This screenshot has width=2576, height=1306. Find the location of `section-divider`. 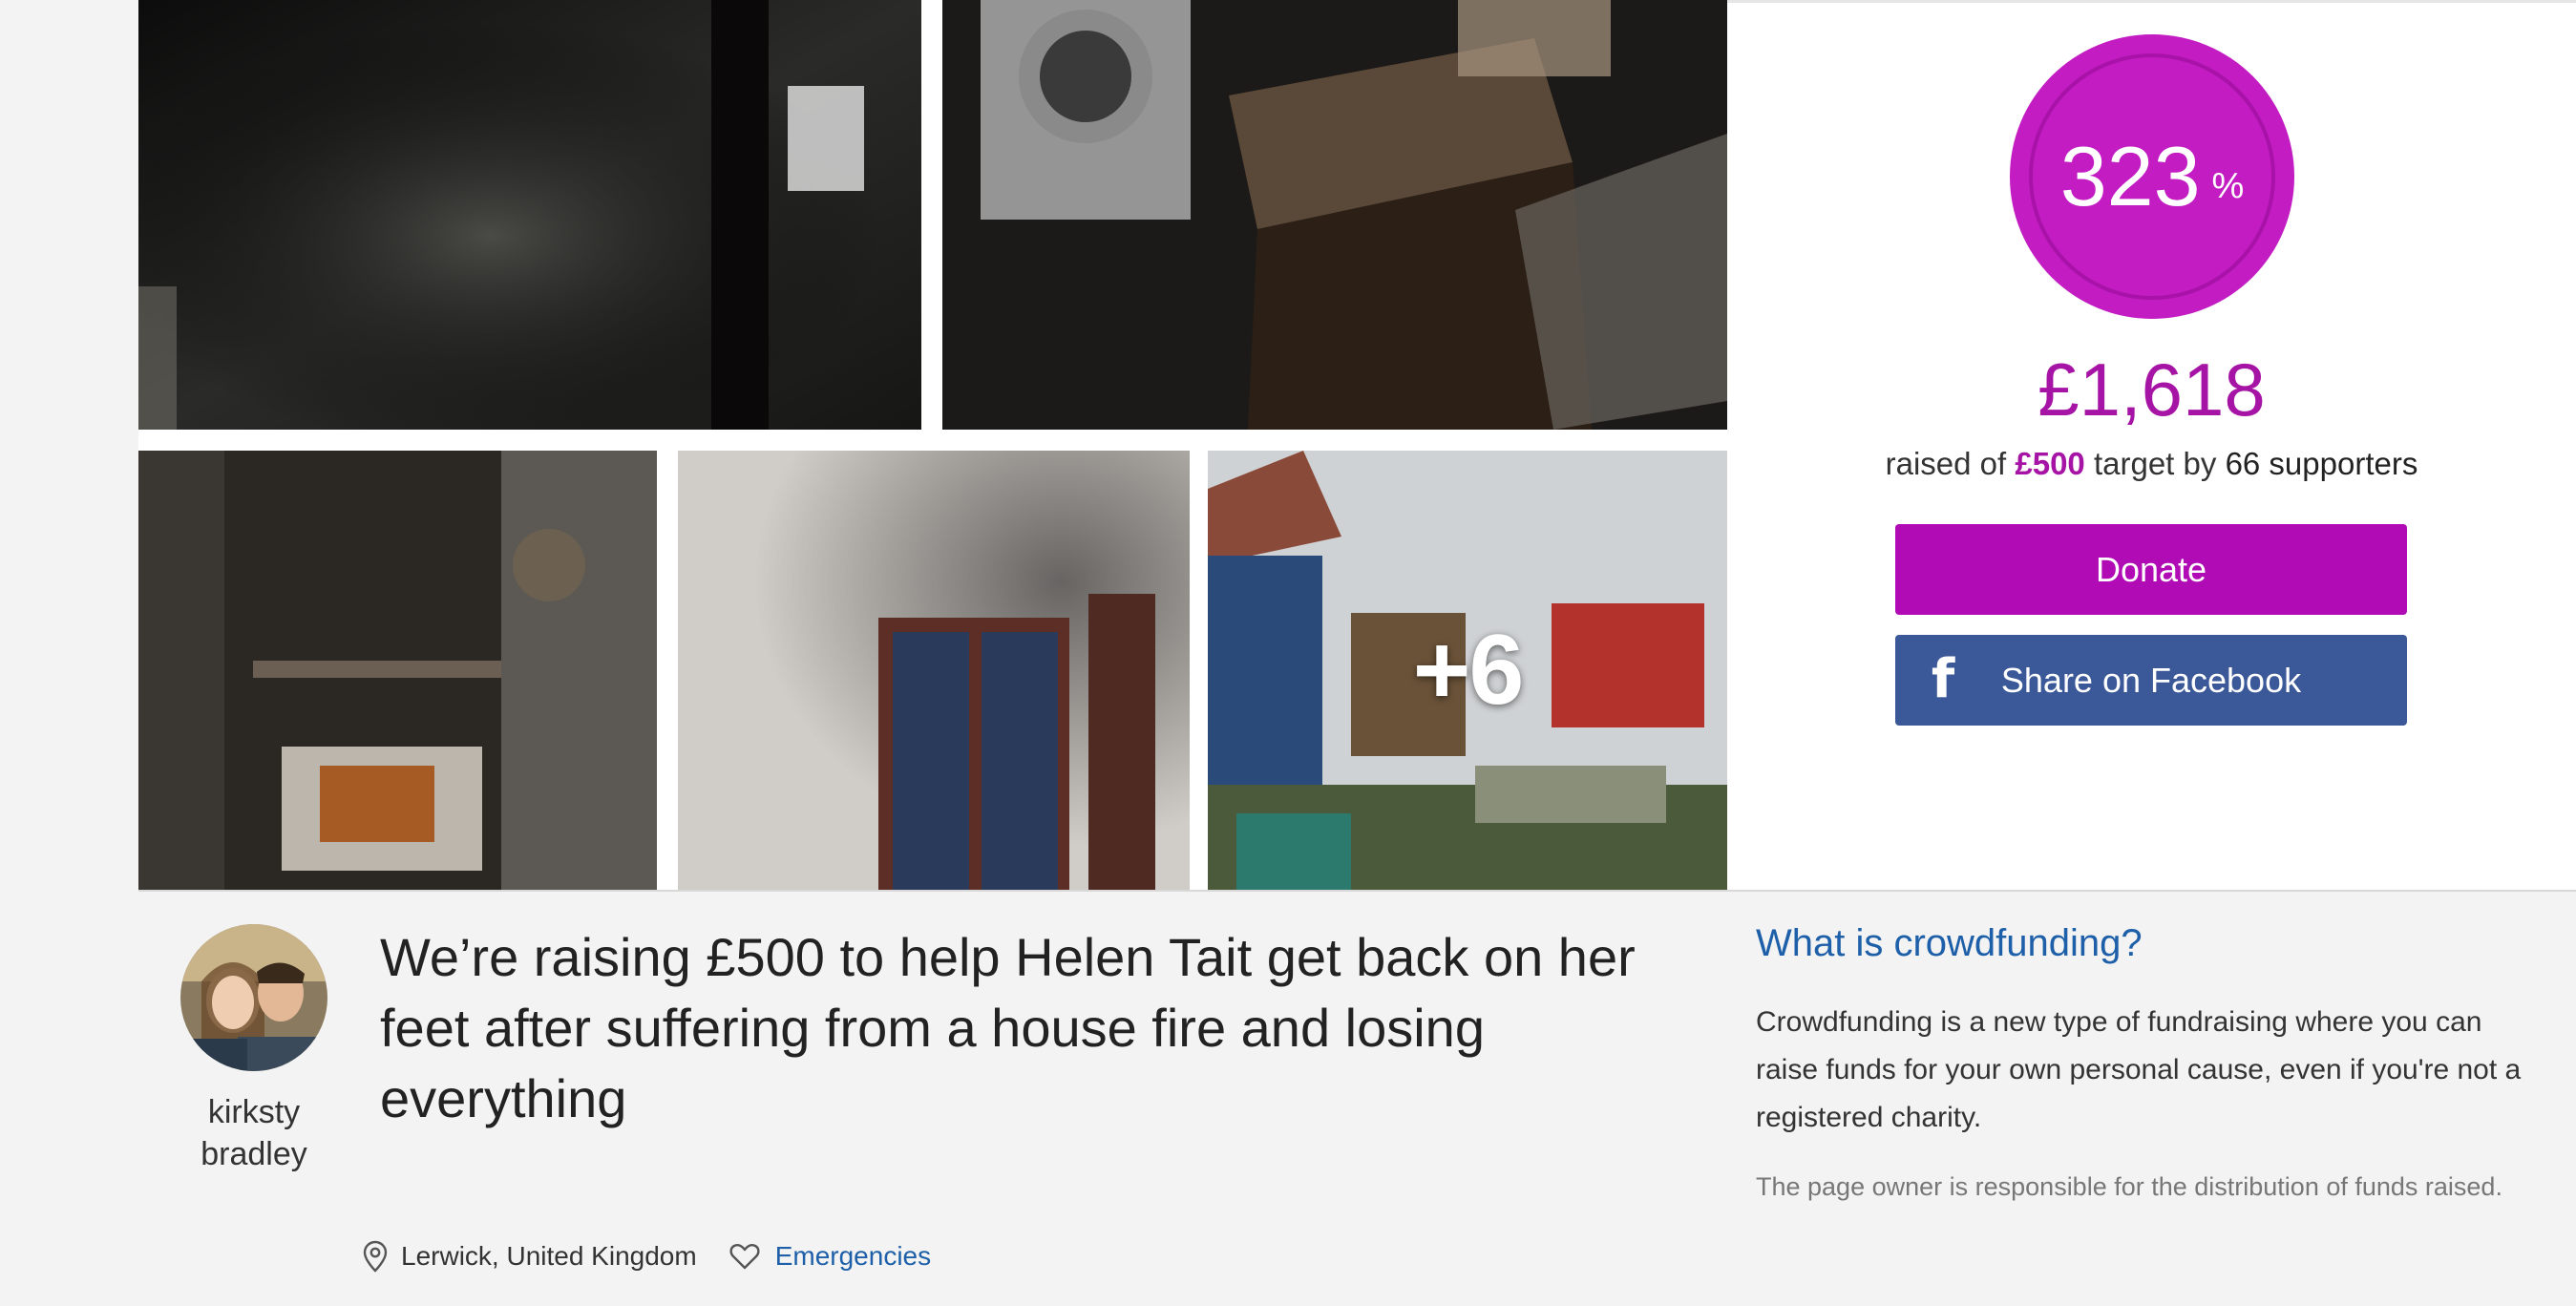

section-divider is located at coordinates (1357, 891).